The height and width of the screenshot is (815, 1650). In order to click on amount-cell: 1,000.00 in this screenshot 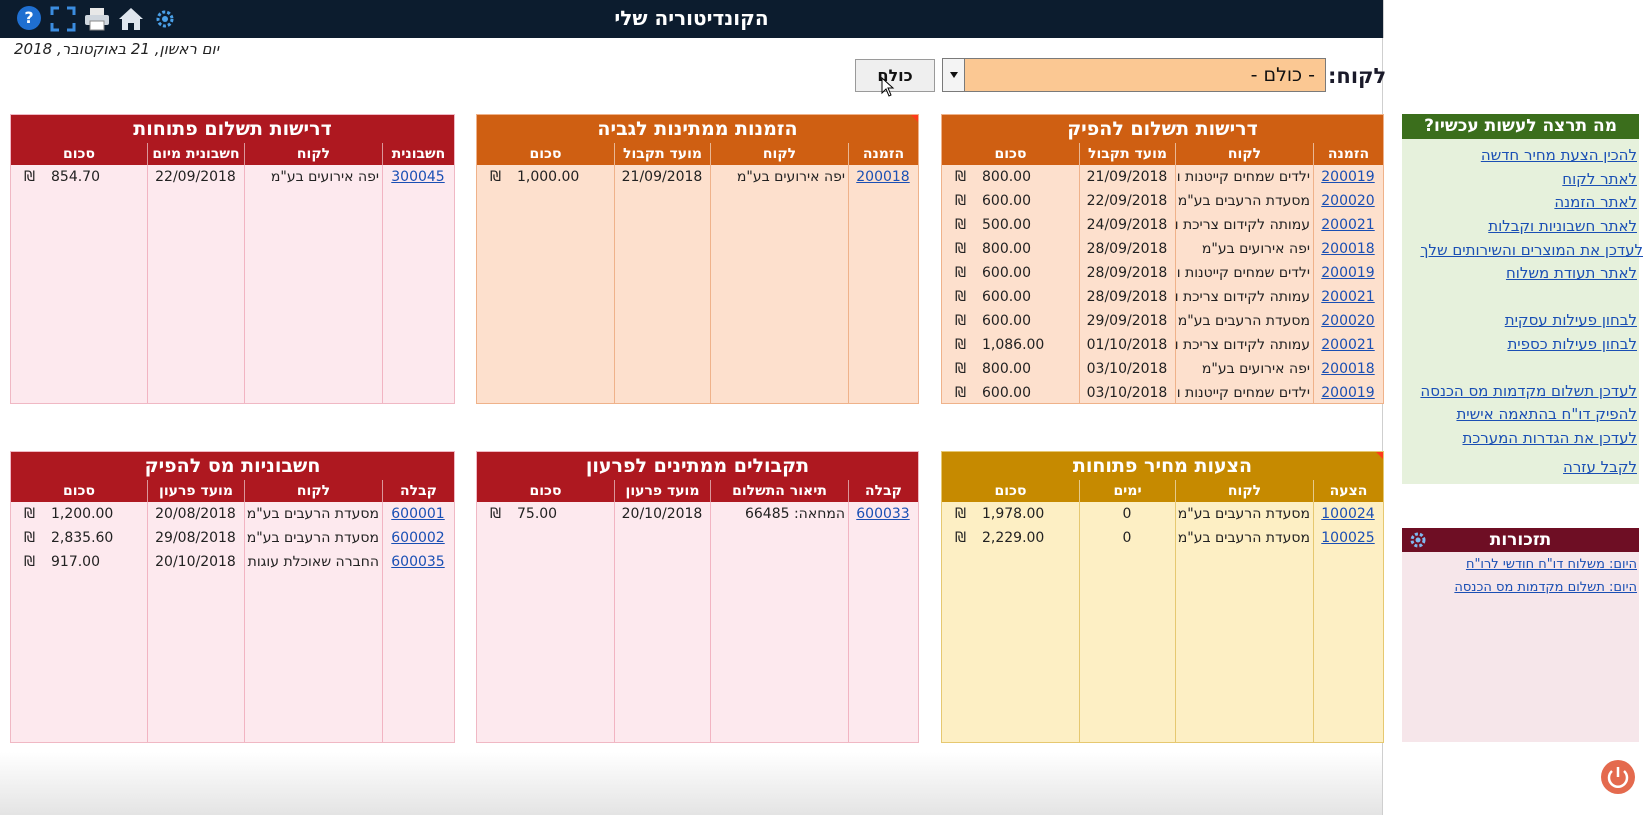, I will do `click(548, 177)`.